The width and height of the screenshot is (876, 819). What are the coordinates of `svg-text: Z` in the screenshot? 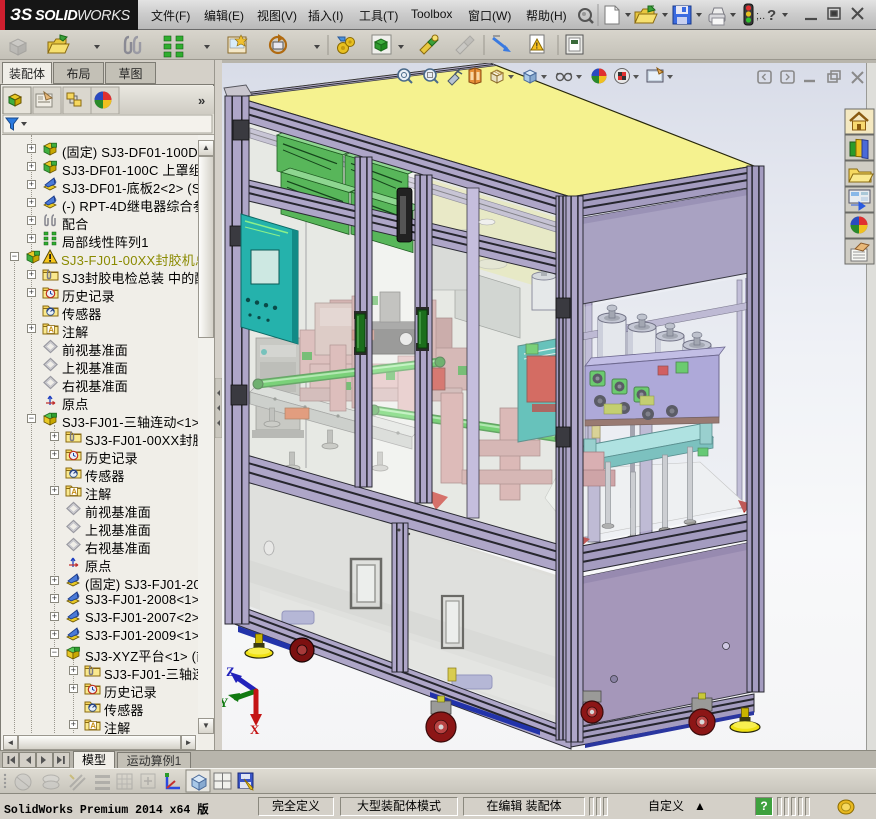 It's located at (230, 671).